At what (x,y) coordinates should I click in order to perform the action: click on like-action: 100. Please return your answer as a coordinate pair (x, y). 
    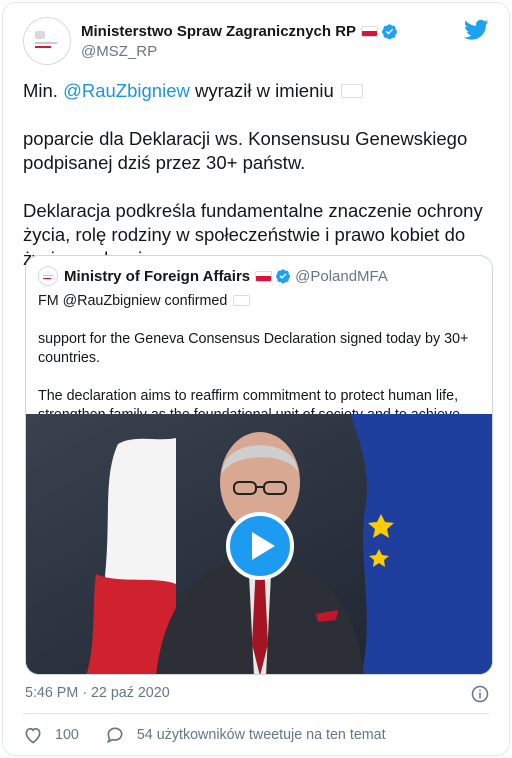
    Looking at the image, I should click on (51, 735).